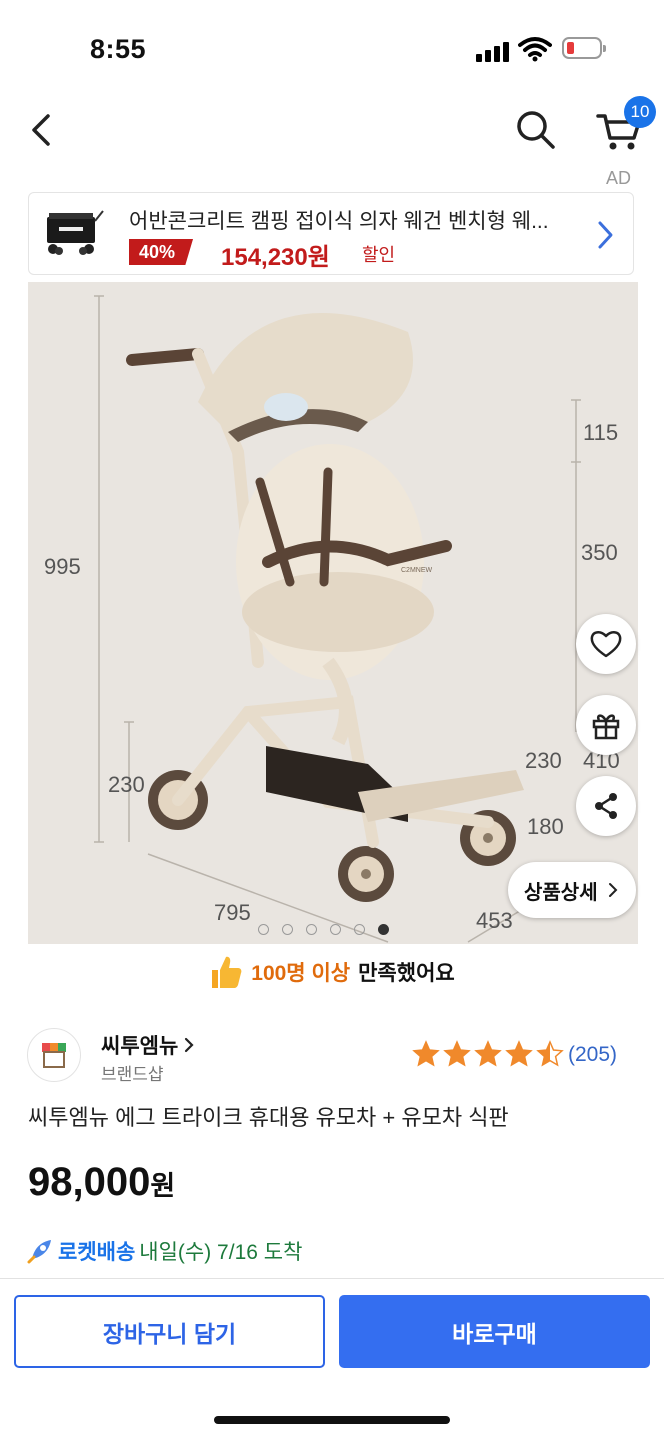 This screenshot has height=1440, width=664. I want to click on brand-mark-text: C2MNEW, so click(417, 570).